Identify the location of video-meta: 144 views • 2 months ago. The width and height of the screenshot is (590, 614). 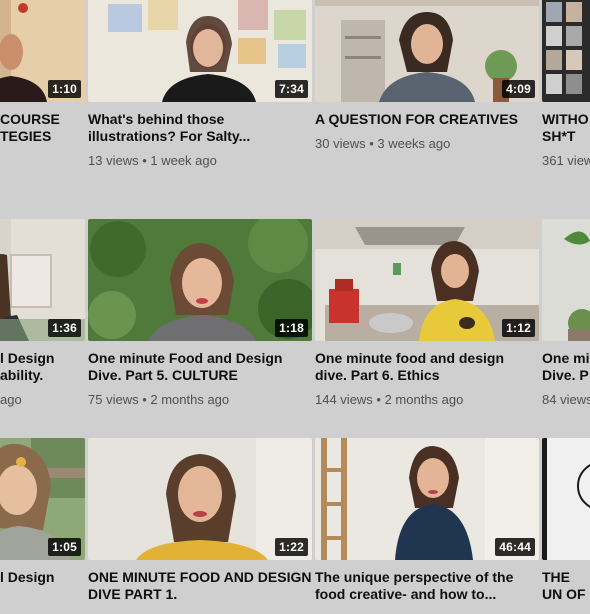
(389, 399).